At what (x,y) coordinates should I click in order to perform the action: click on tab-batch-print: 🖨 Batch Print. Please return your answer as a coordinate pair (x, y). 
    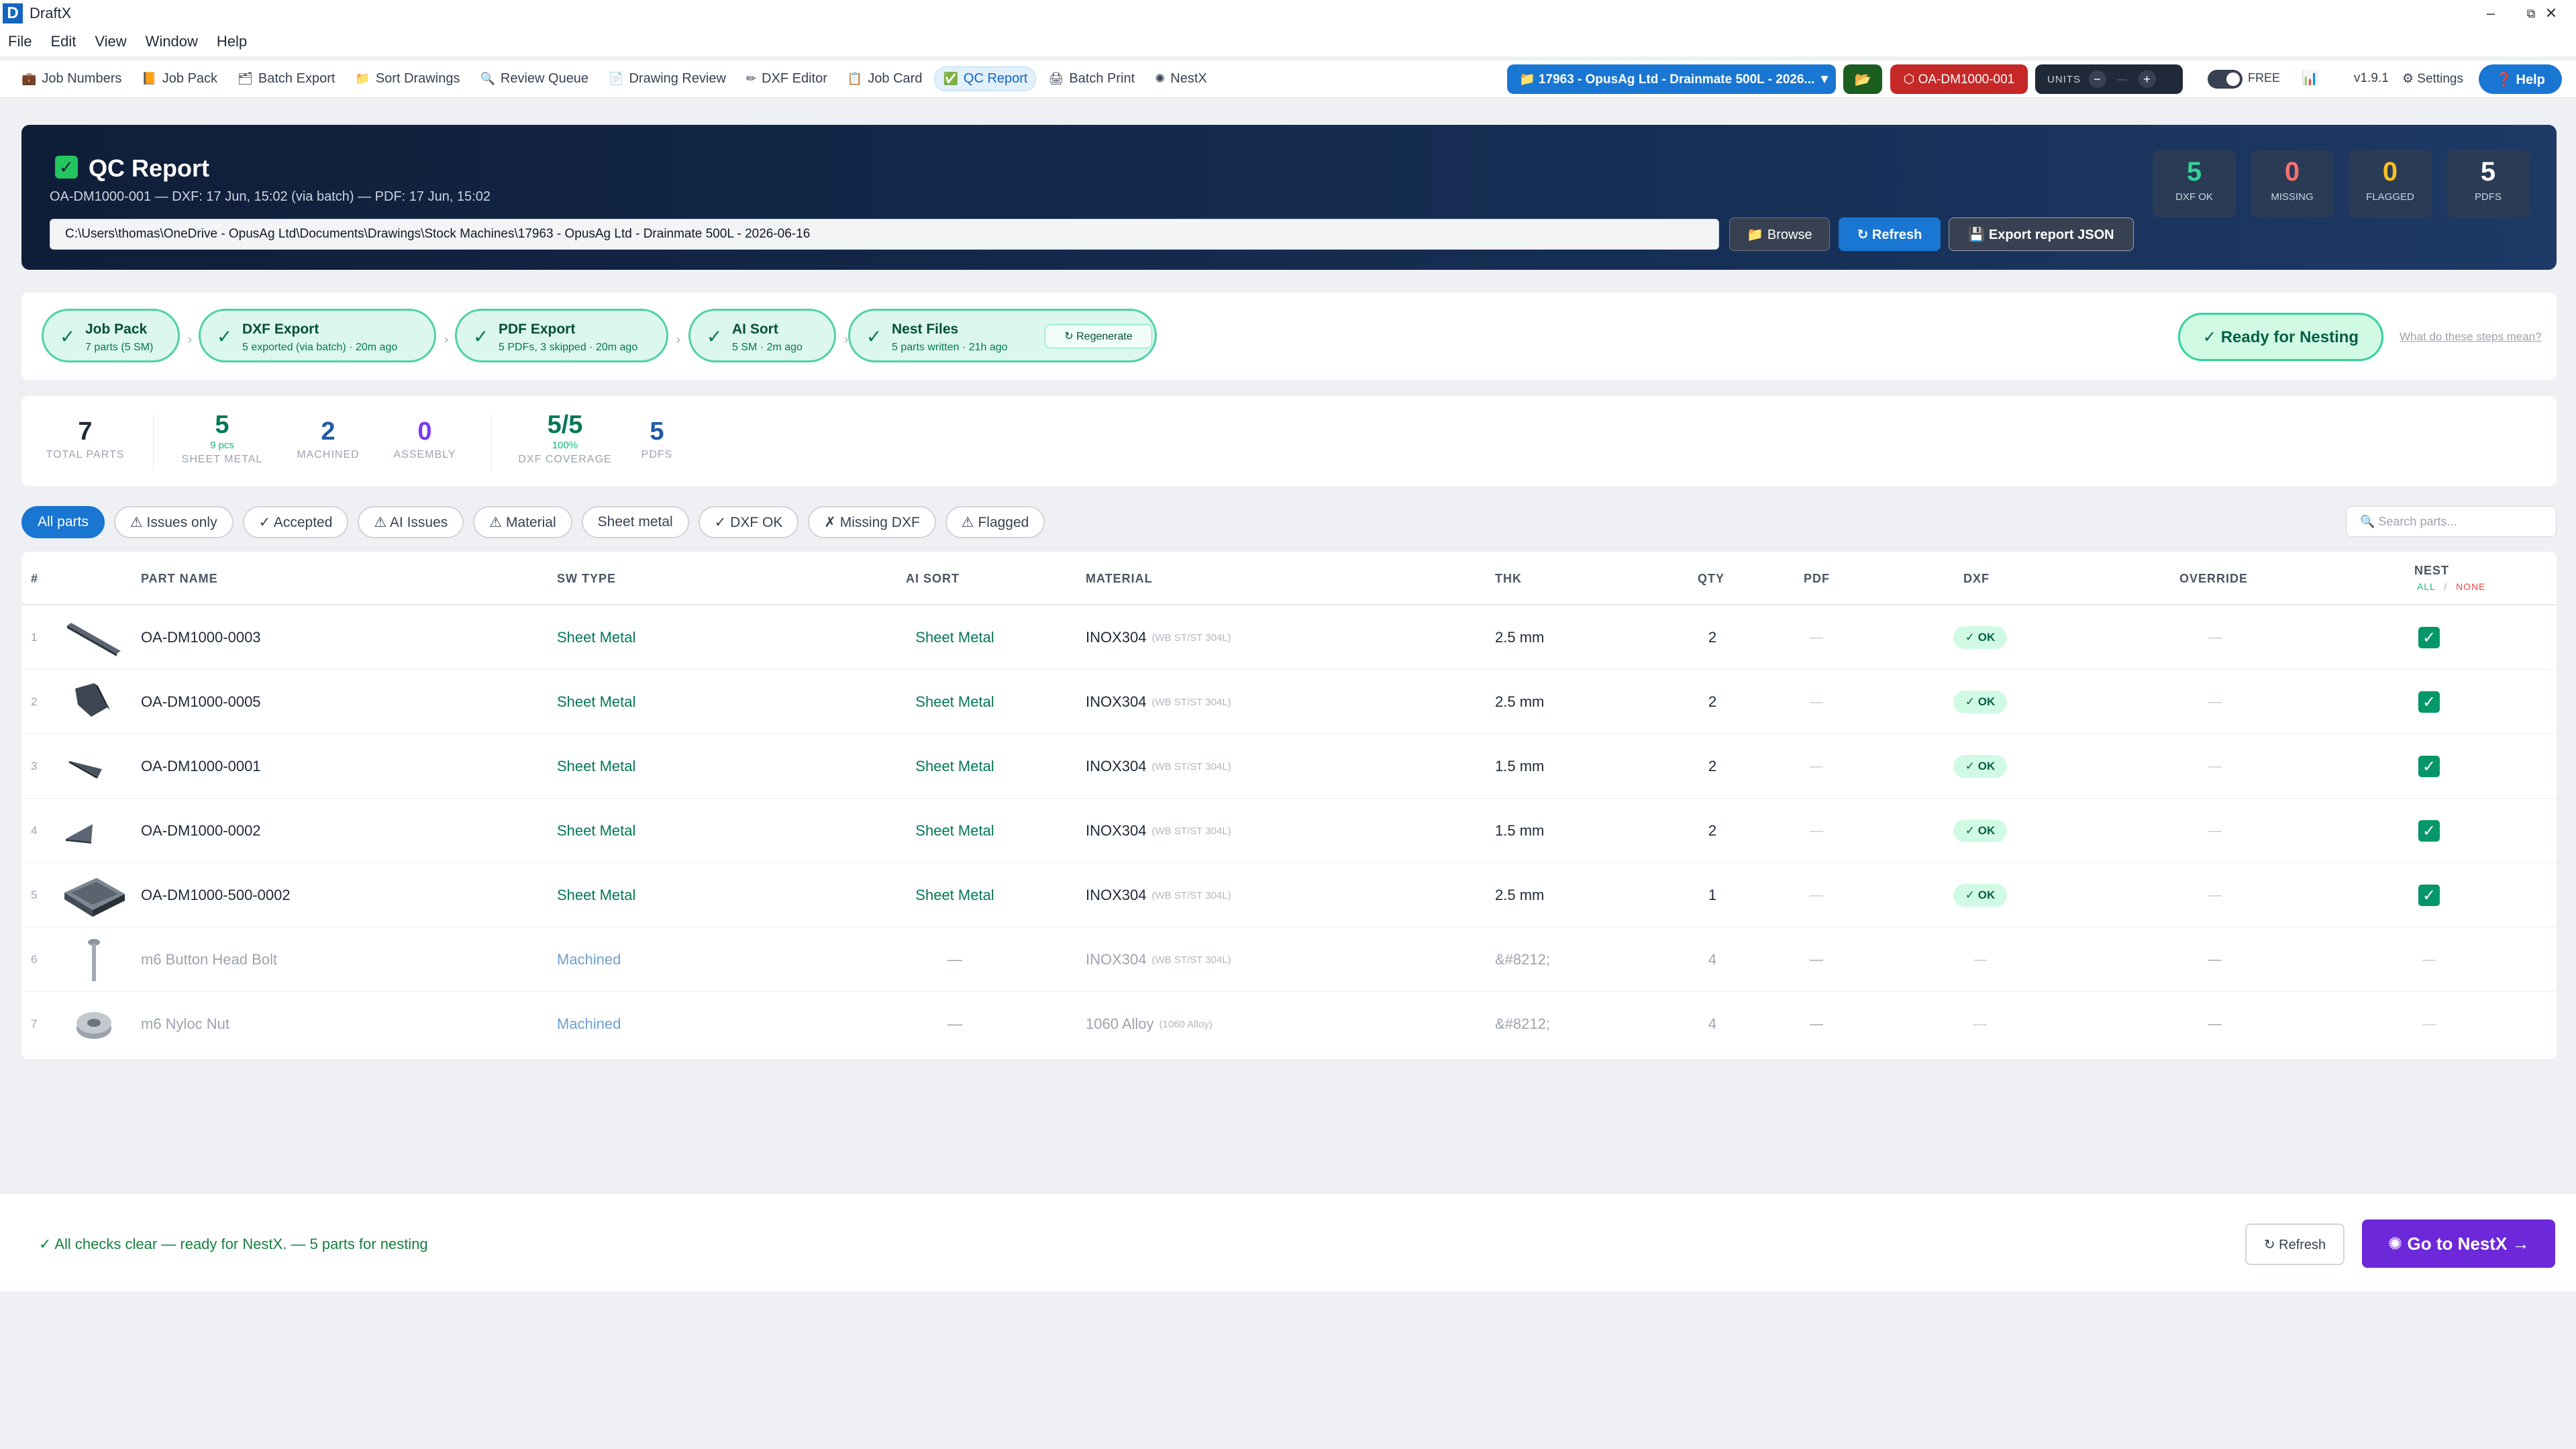
    Looking at the image, I should click on (1091, 79).